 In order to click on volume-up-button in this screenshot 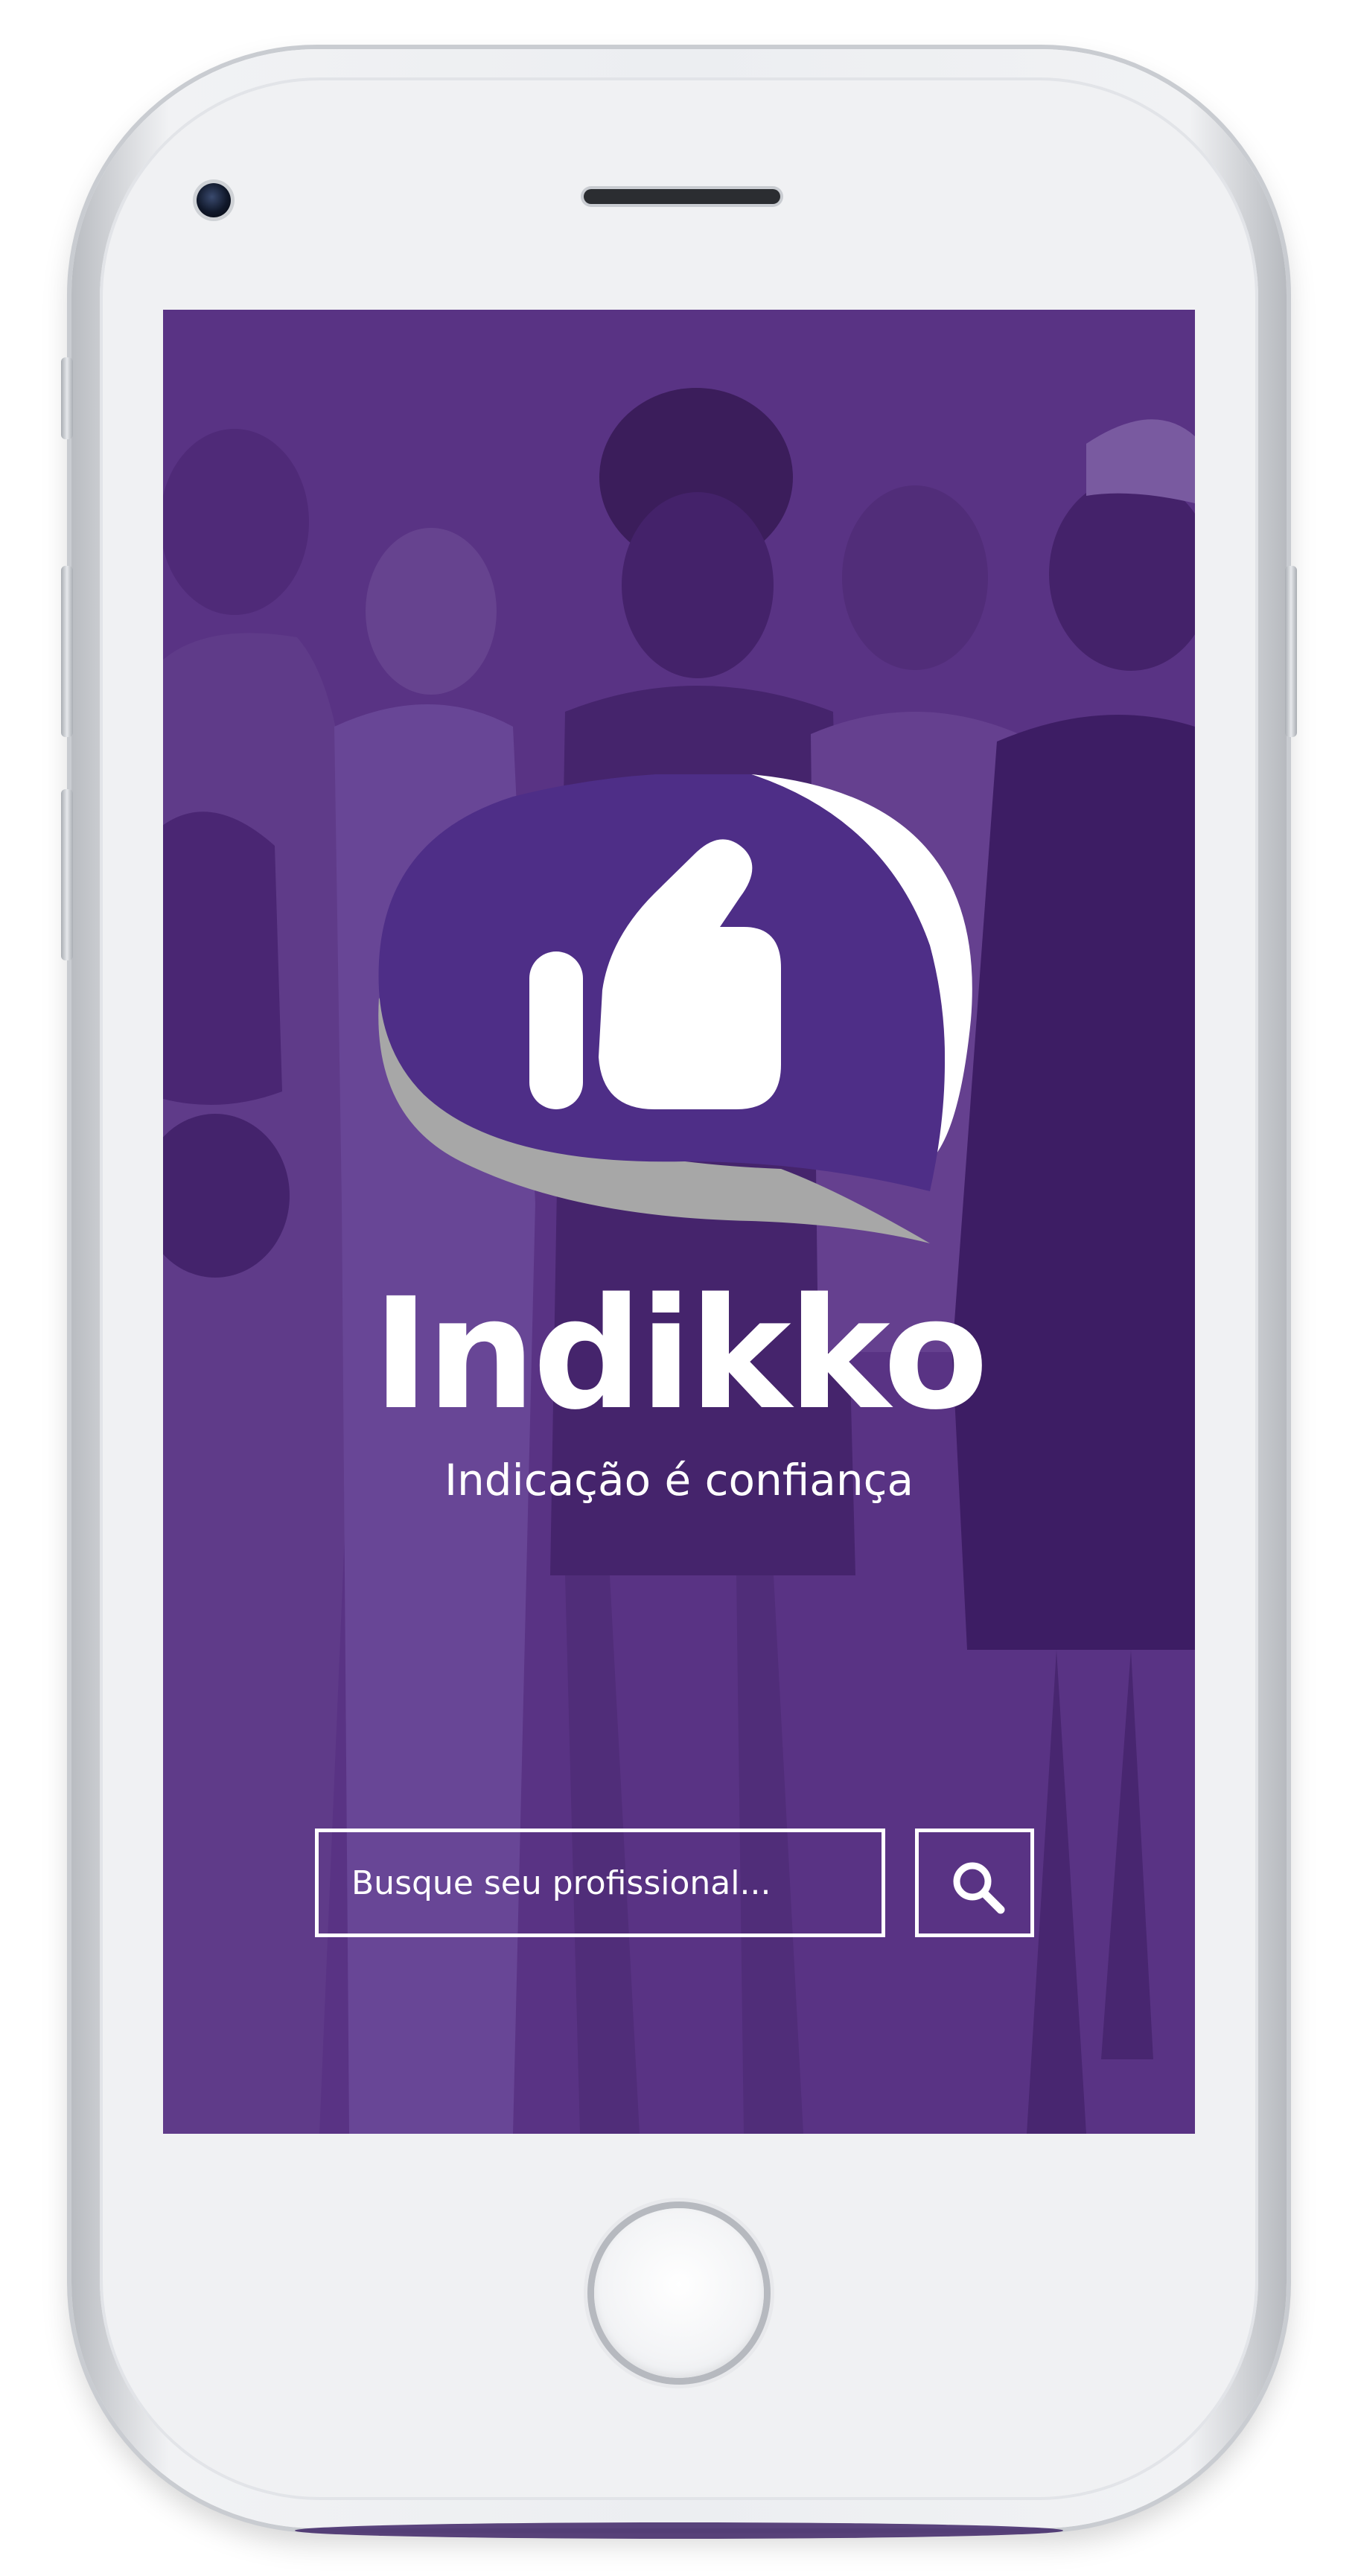, I will do `click(67, 651)`.